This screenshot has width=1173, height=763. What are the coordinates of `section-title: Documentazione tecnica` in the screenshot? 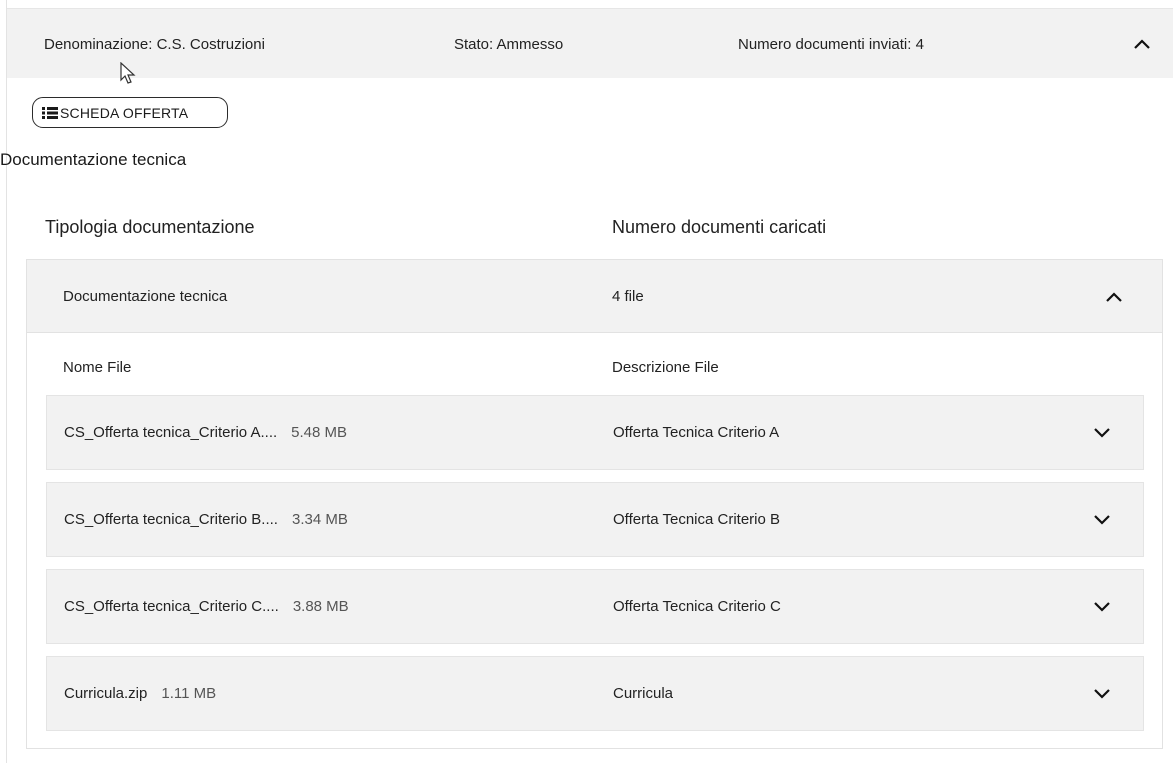 It's located at (93, 159).